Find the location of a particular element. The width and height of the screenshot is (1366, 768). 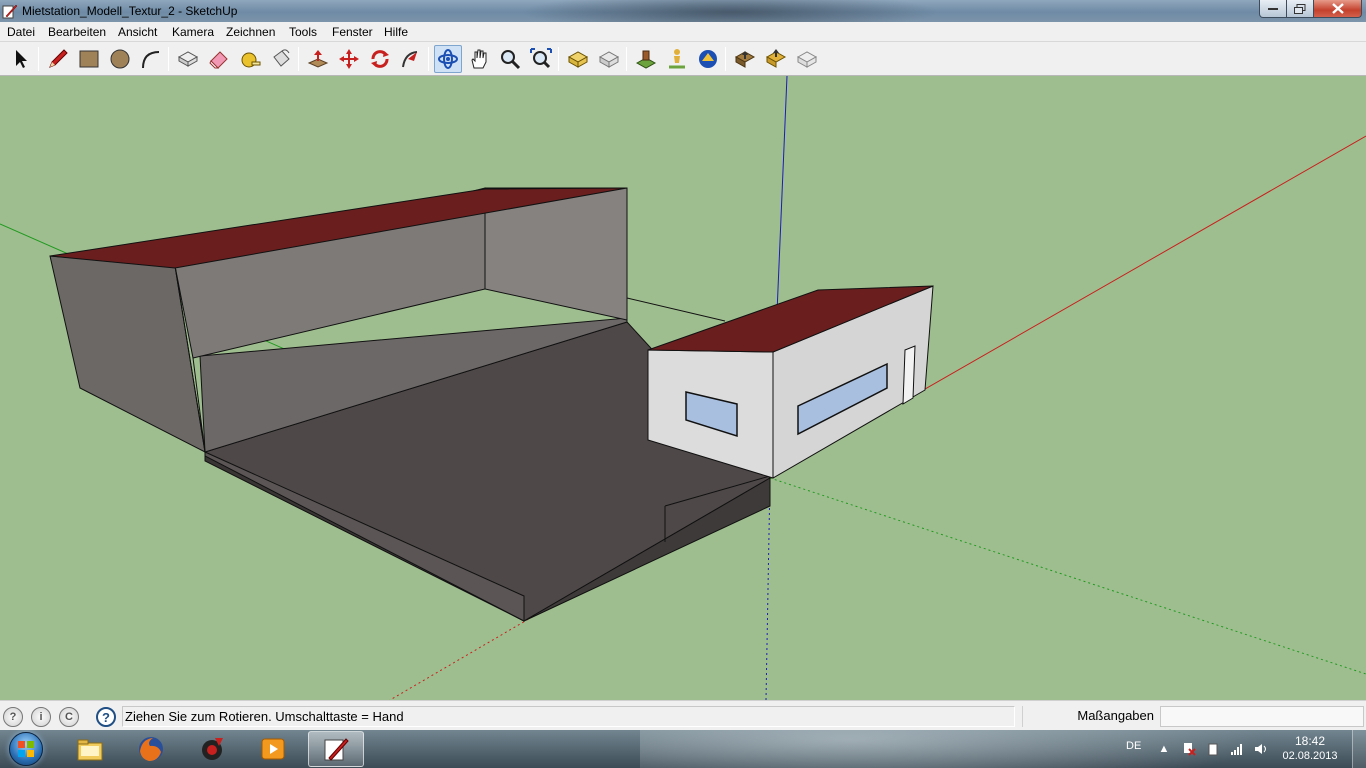

pan-tool-icon is located at coordinates (479, 59).